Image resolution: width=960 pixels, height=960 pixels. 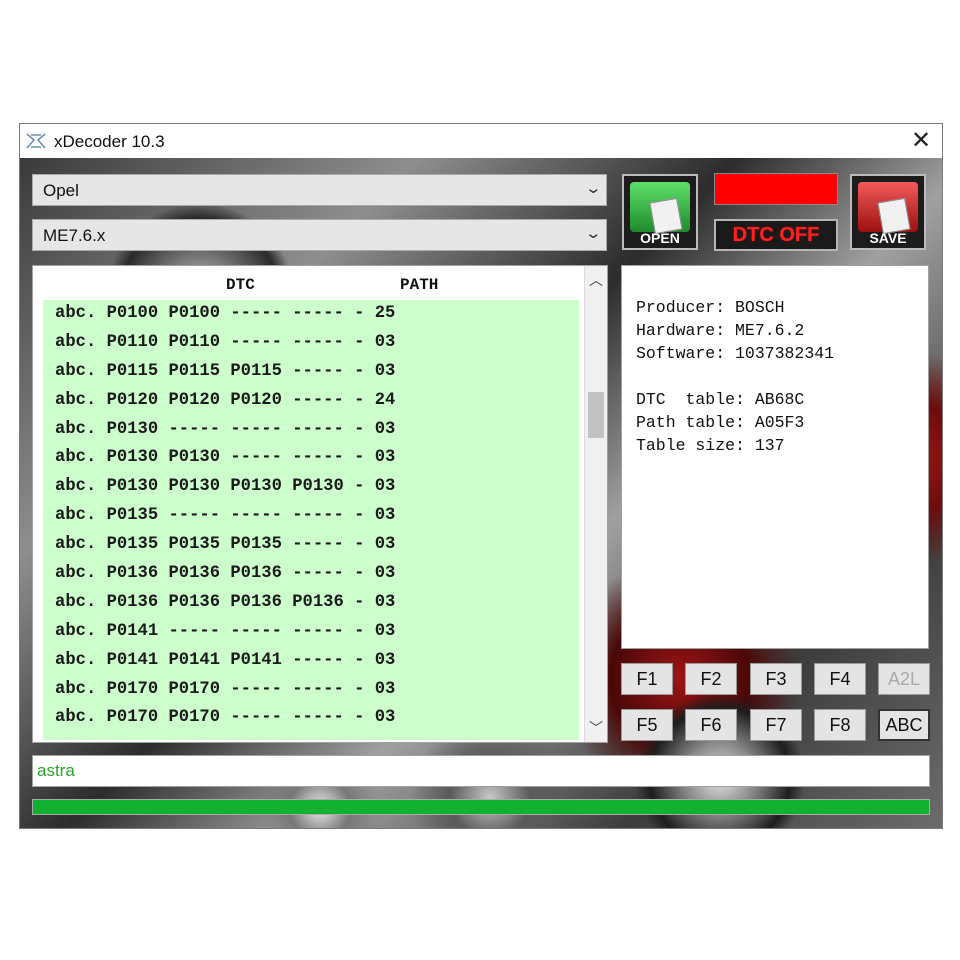 What do you see at coordinates (888, 238) in the screenshot?
I see `save-button-label: SAVE` at bounding box center [888, 238].